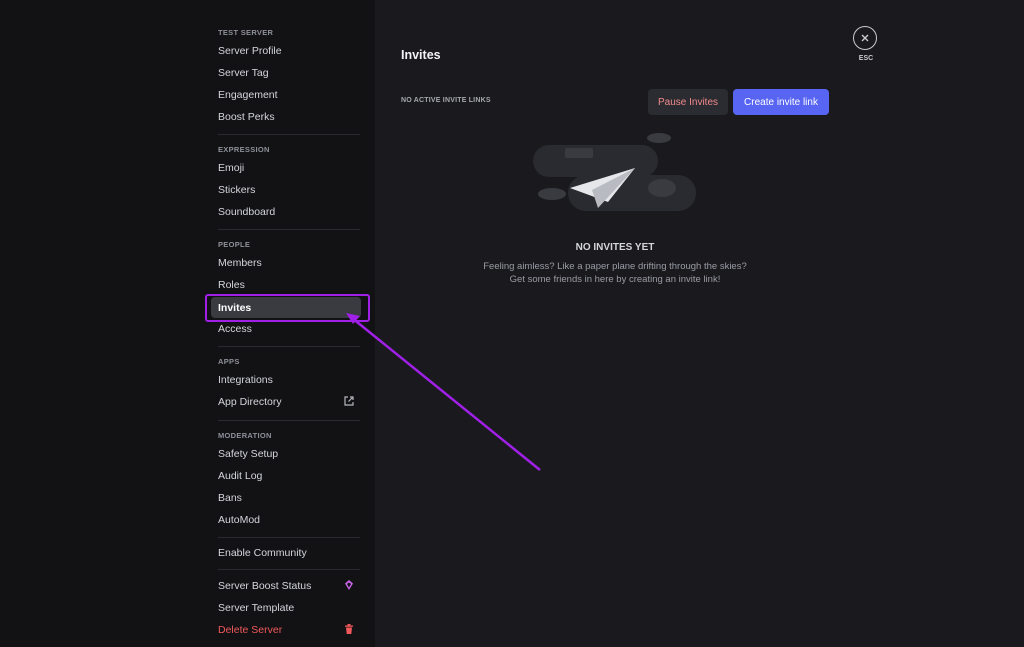  What do you see at coordinates (688, 102) in the screenshot?
I see `pause-invites-button: Pause Invites` at bounding box center [688, 102].